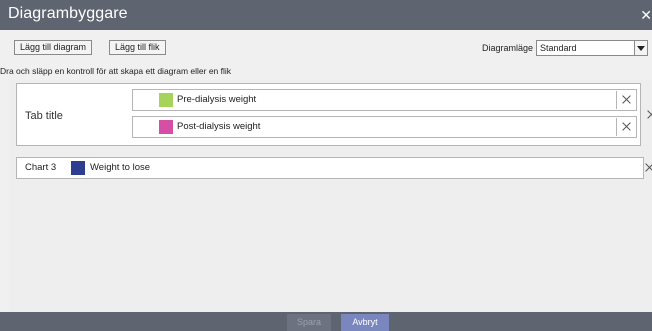 The height and width of the screenshot is (331, 652). I want to click on save-button: Spara, so click(309, 322).